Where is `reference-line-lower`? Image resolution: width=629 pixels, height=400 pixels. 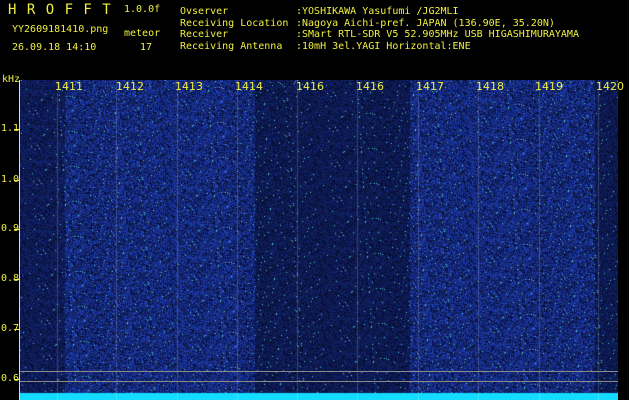
reference-line-lower is located at coordinates (319, 381).